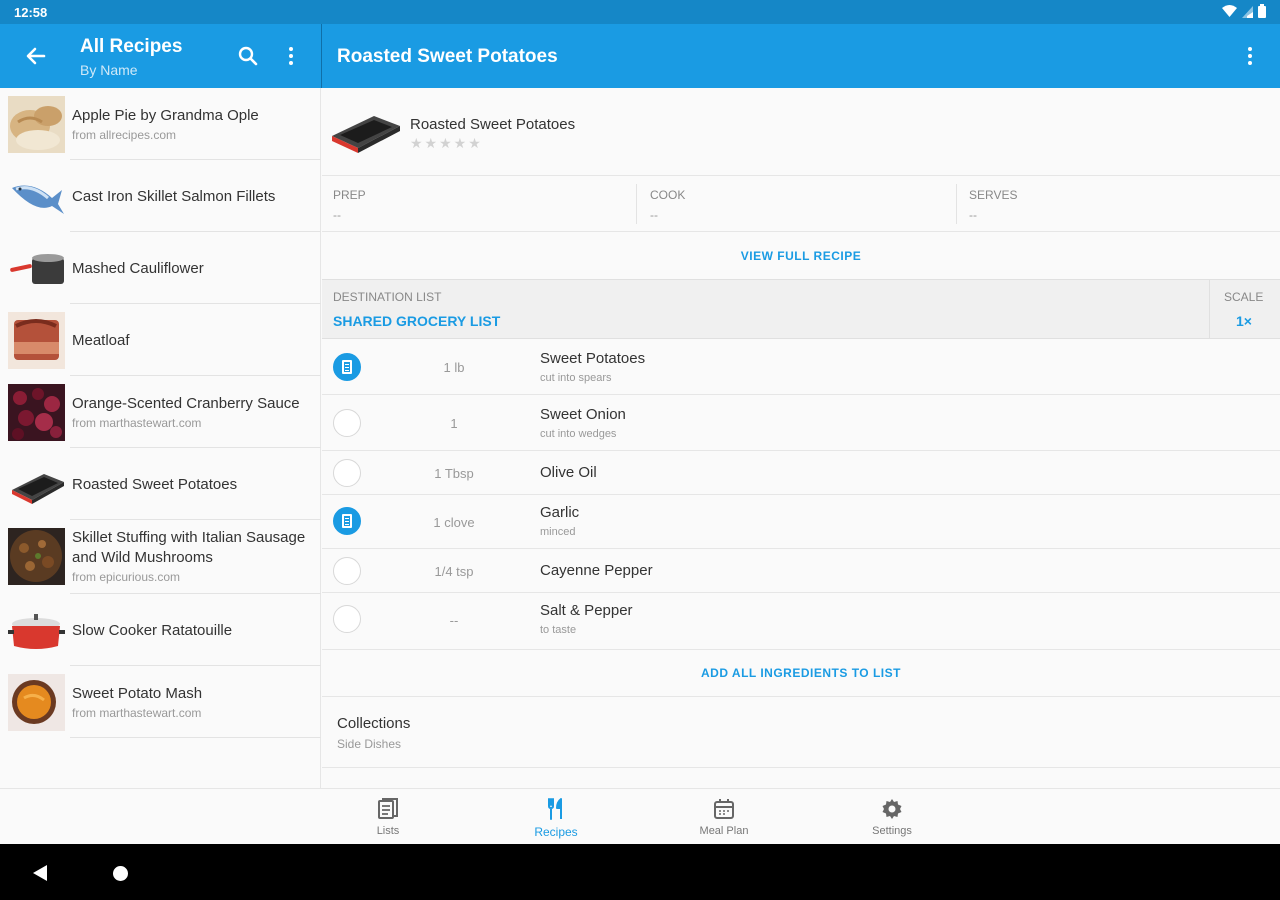 This screenshot has width=1280, height=900. I want to click on ingredient-note: cut into wedges, so click(578, 434).